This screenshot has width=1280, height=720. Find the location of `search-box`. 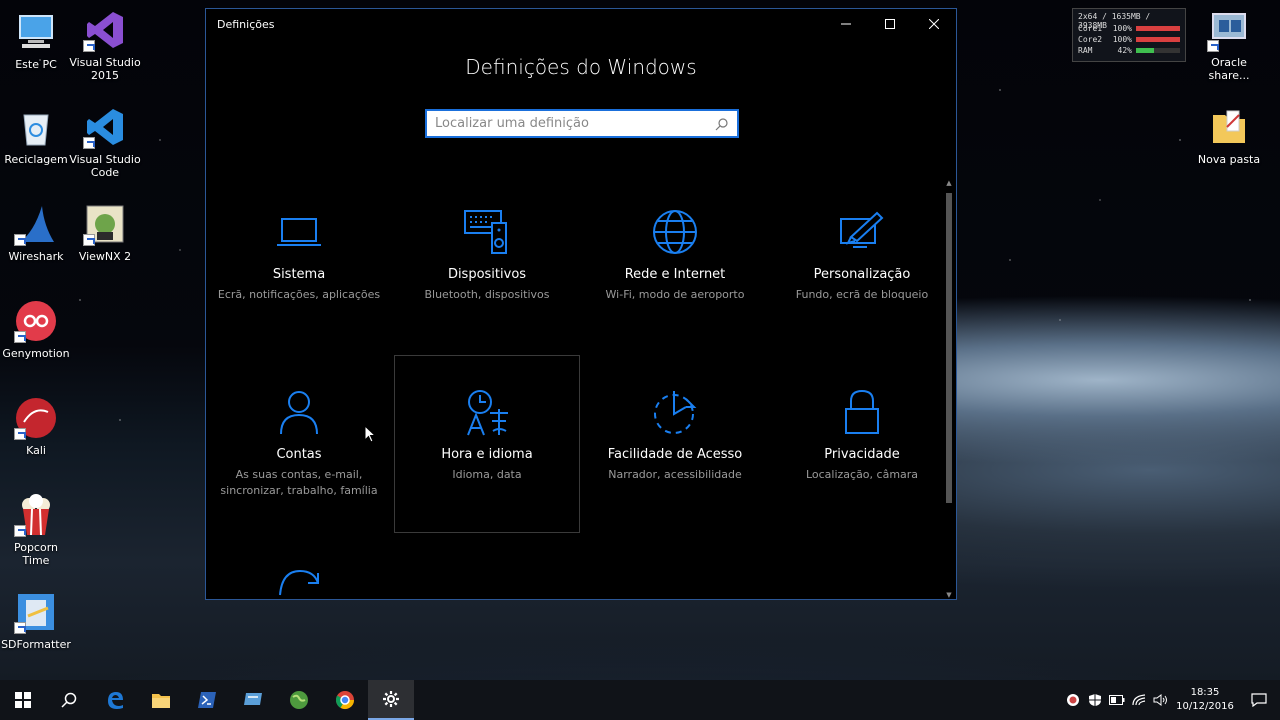

search-box is located at coordinates (582, 123).